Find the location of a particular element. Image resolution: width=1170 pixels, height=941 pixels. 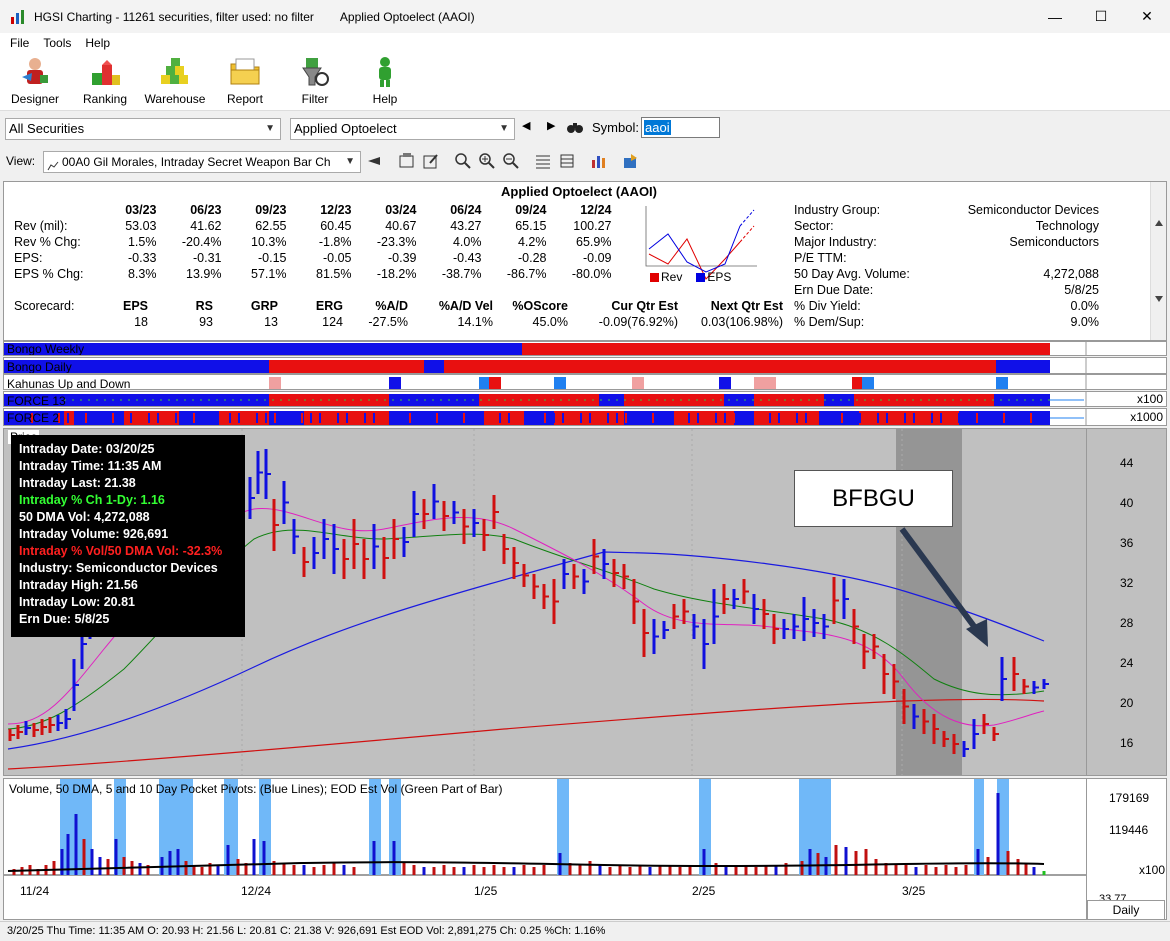

tooltip-line: Intraday % Vol/50 DMA Vol: -32.3% is located at coordinates (121, 551).